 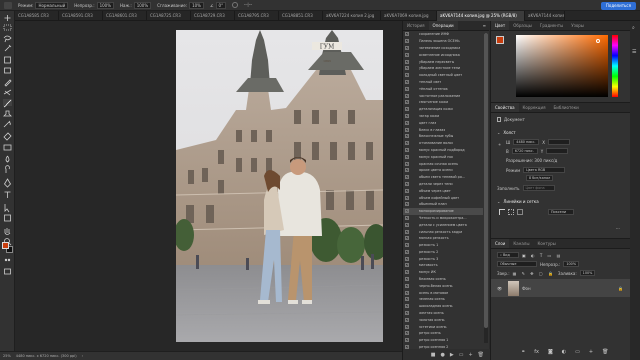 I want to click on play-icon: ▶, so click(x=452, y=355).